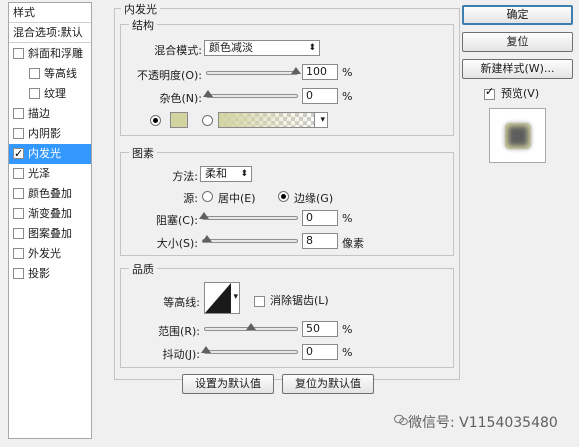  Describe the element at coordinates (320, 72) in the screenshot. I see `opacity-input: 100` at that location.